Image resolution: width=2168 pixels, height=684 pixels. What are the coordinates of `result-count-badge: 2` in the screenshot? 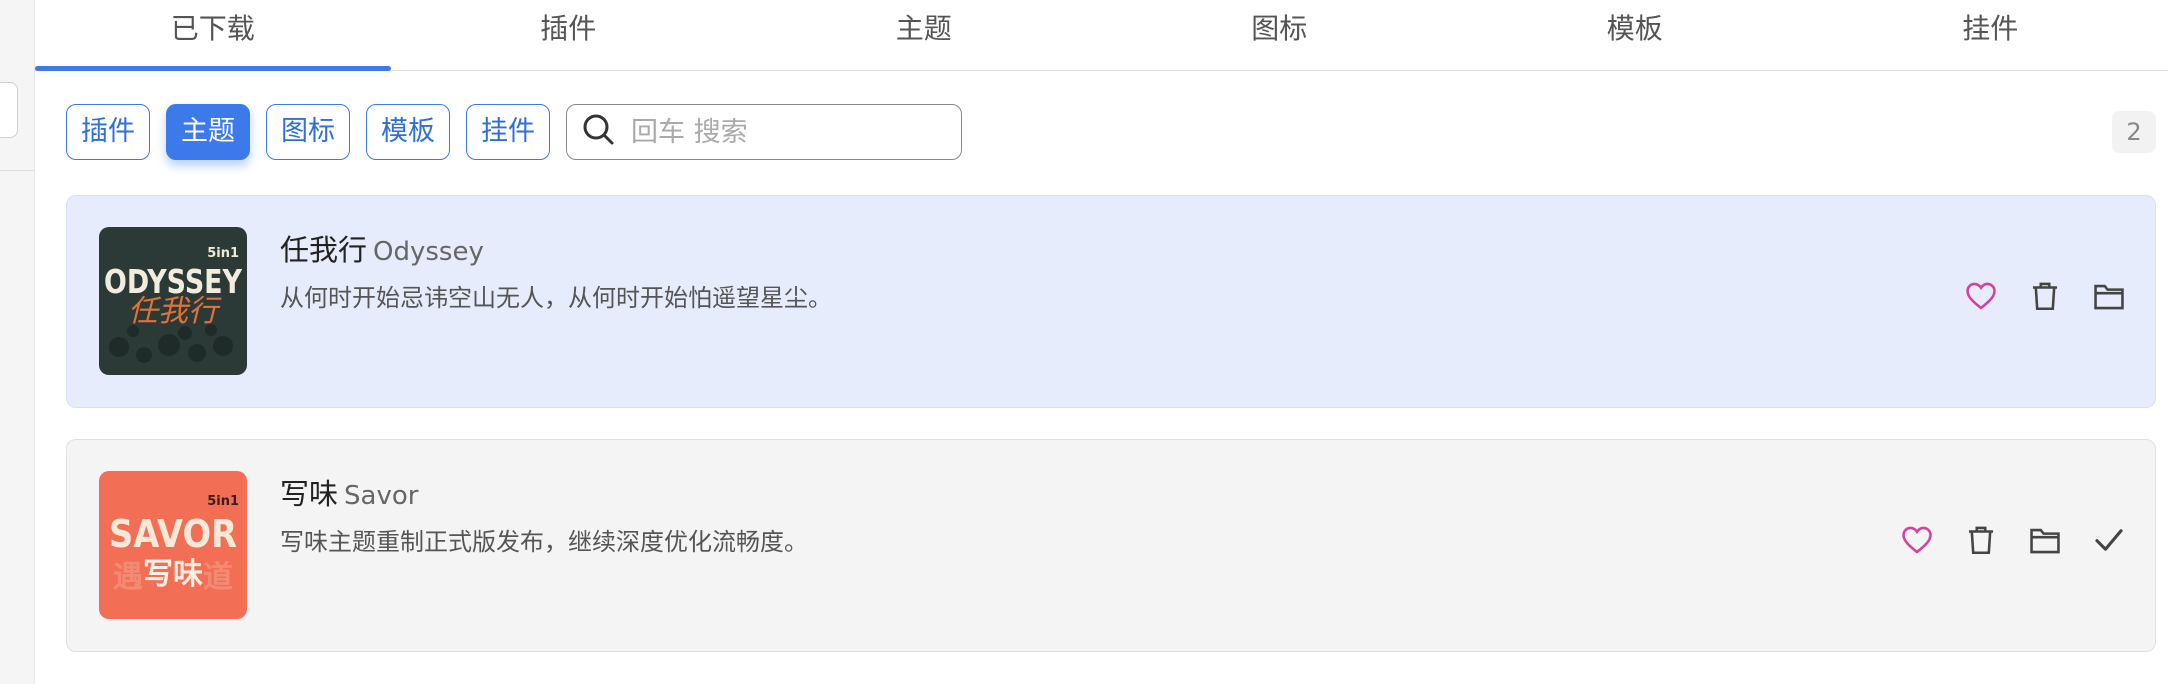 It's located at (2134, 132).